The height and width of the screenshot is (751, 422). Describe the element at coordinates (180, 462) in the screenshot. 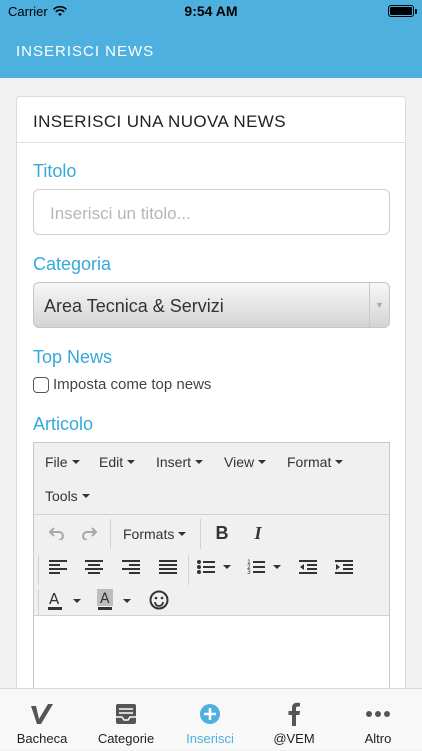

I see `menu-insert: Insert` at that location.